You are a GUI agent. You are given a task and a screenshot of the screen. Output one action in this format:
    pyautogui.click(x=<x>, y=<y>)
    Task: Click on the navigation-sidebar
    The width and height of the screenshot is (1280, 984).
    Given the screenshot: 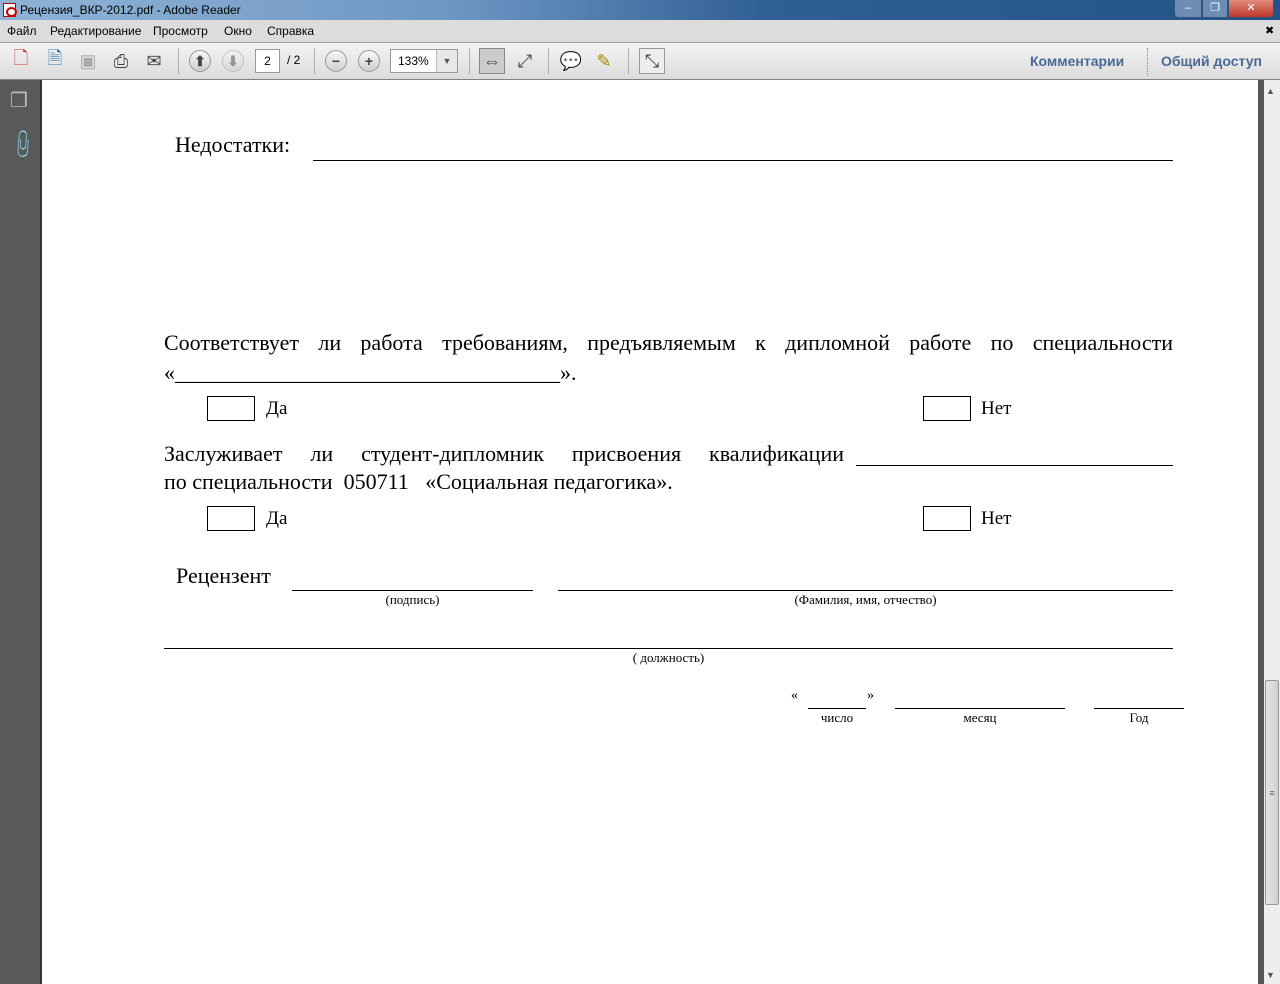 What is the action you would take?
    pyautogui.click(x=21, y=532)
    